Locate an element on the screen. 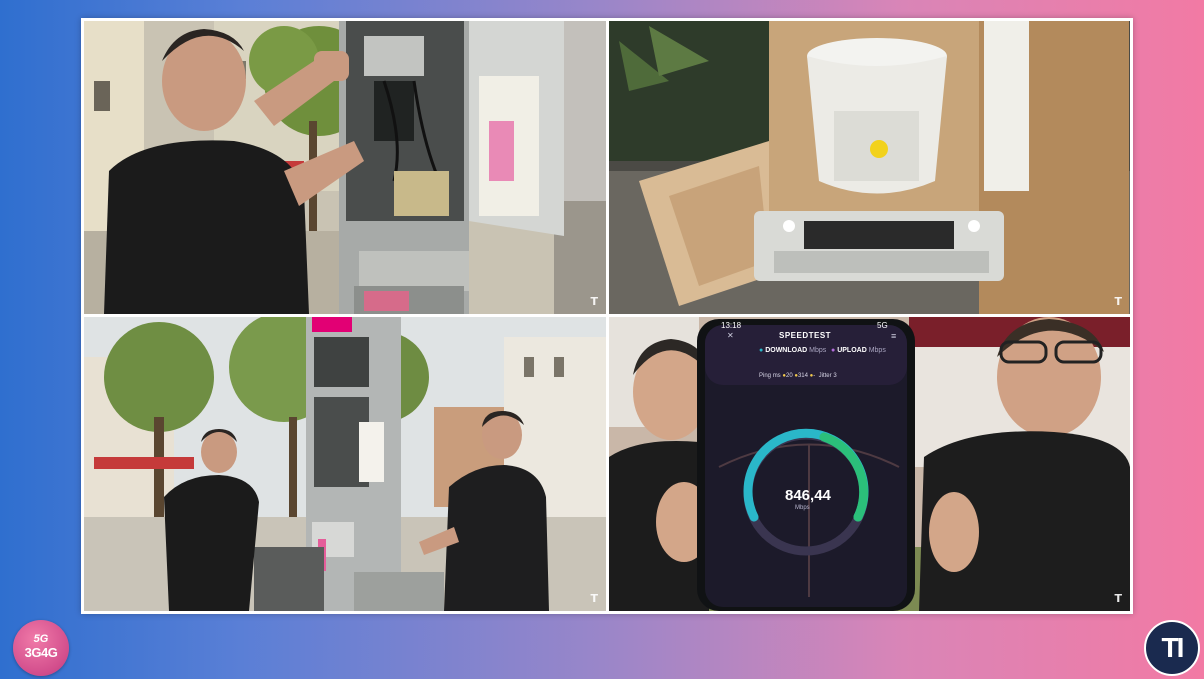 The image size is (1204, 679). phone-signal-label: 5G is located at coordinates (882, 325).